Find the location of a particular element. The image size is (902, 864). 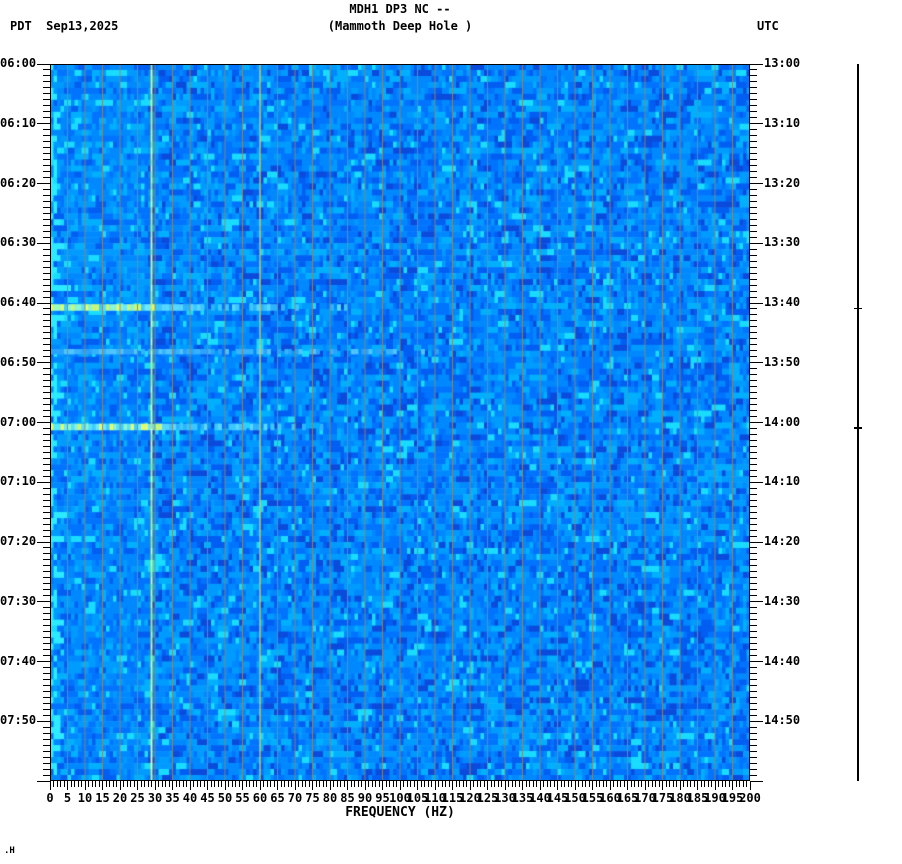

pdt-tick-label: 07:20 is located at coordinates (18, 541).